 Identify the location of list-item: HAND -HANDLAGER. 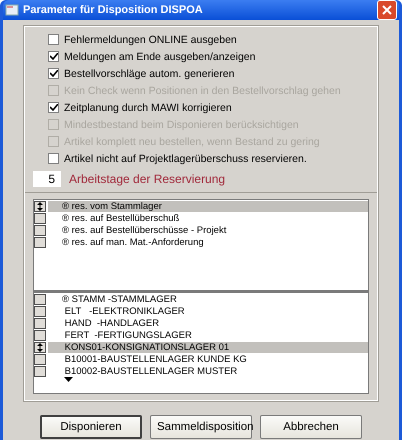
(208, 323).